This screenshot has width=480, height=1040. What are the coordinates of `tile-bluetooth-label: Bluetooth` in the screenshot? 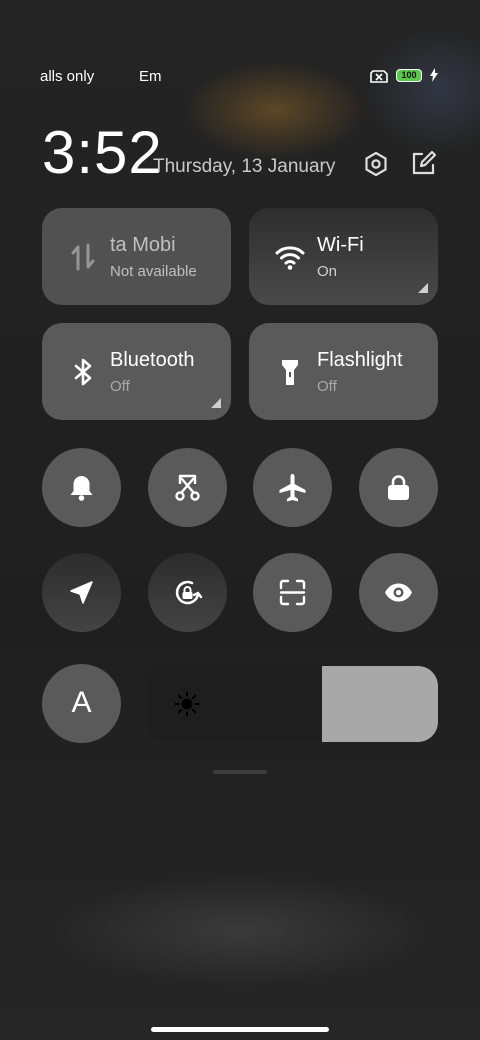 It's located at (152, 360).